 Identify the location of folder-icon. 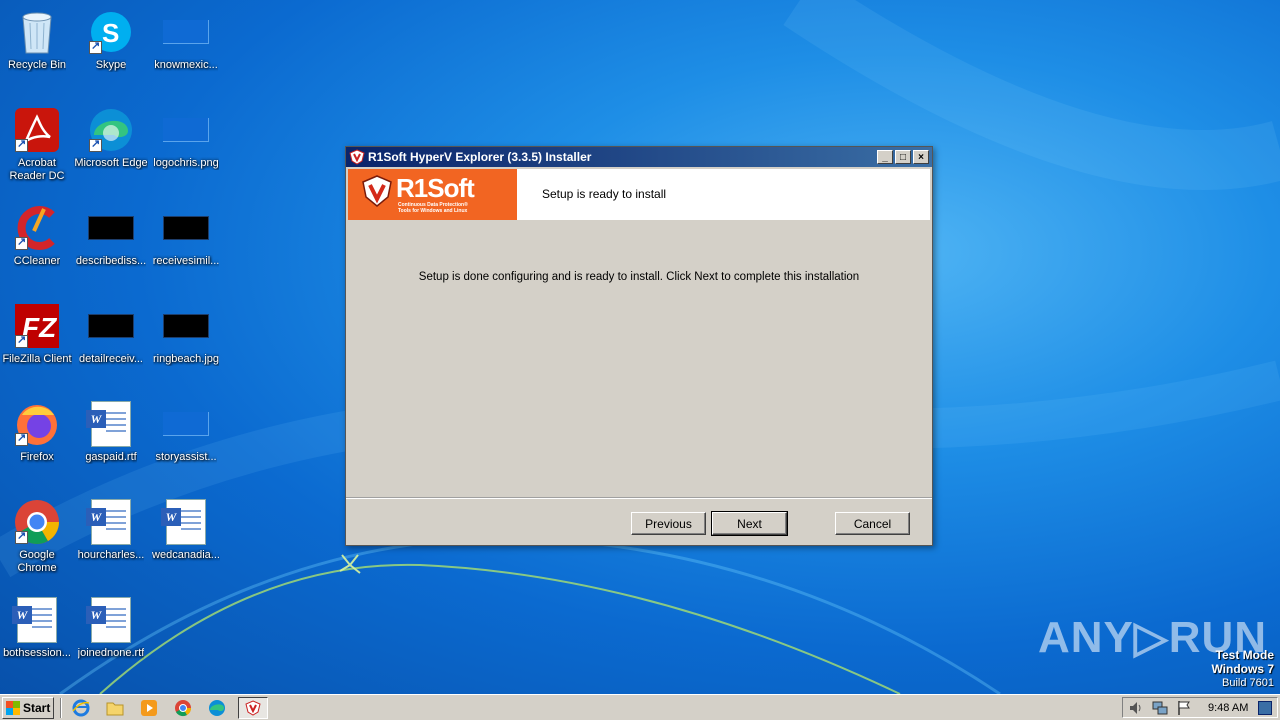
(115, 708).